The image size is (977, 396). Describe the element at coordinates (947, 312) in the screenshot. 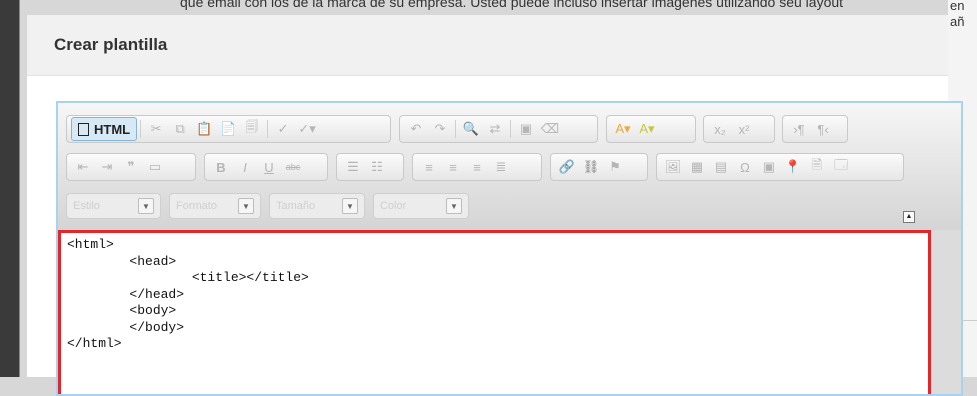

I see `editor-right-gutter` at that location.